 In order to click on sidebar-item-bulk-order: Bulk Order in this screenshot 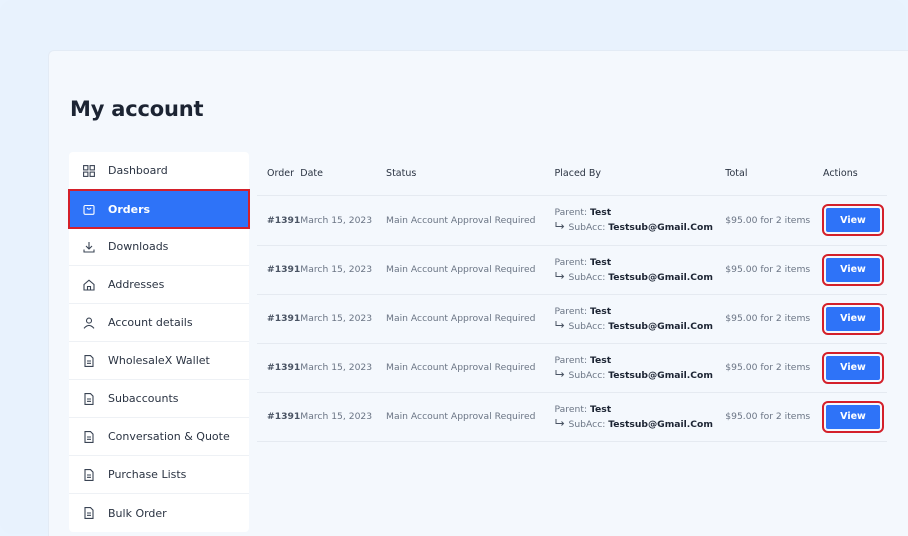, I will do `click(159, 513)`.